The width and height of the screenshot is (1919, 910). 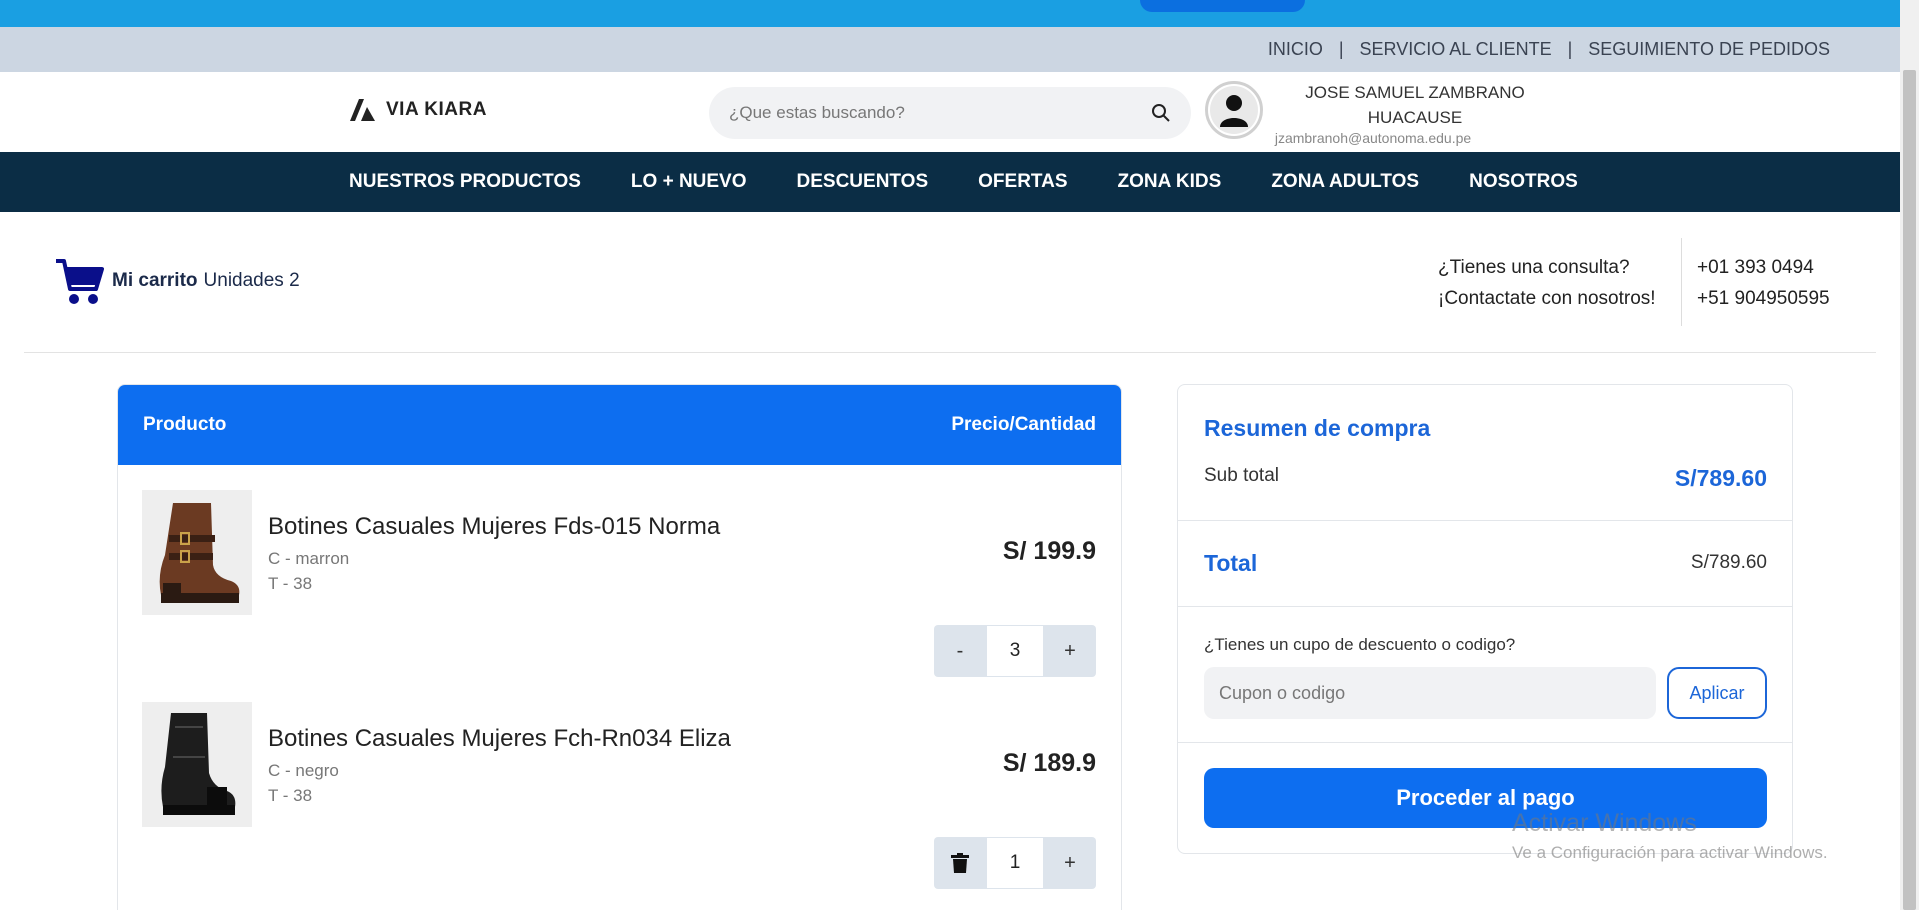 I want to click on util-link-servicio: SERVICIO AL CLIENTE, so click(x=1456, y=49).